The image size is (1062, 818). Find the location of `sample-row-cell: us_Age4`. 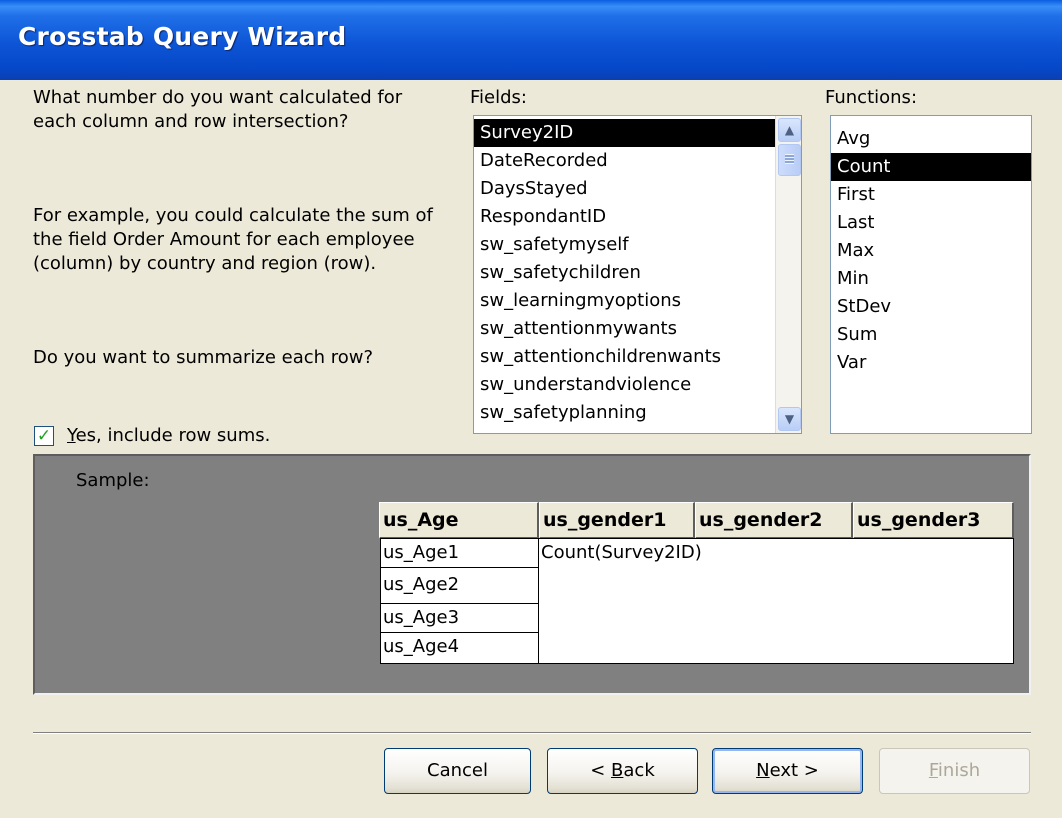

sample-row-cell: us_Age4 is located at coordinates (459, 648).